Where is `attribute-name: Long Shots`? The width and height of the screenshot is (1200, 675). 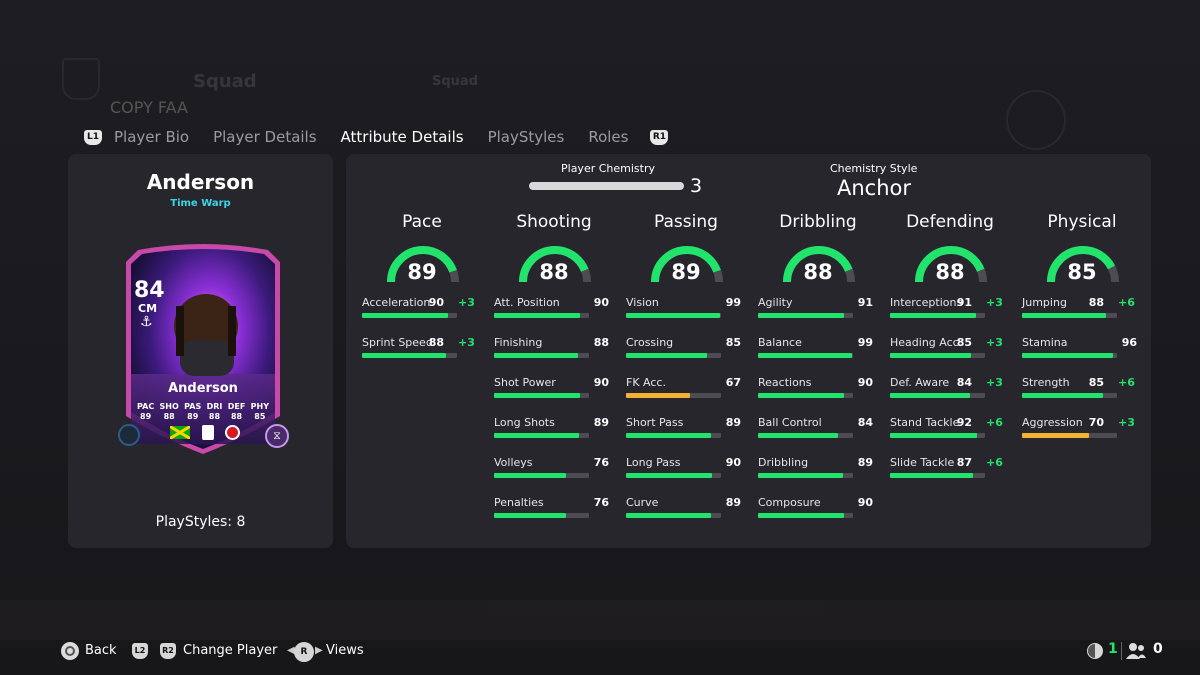
attribute-name: Long Shots is located at coordinates (524, 422).